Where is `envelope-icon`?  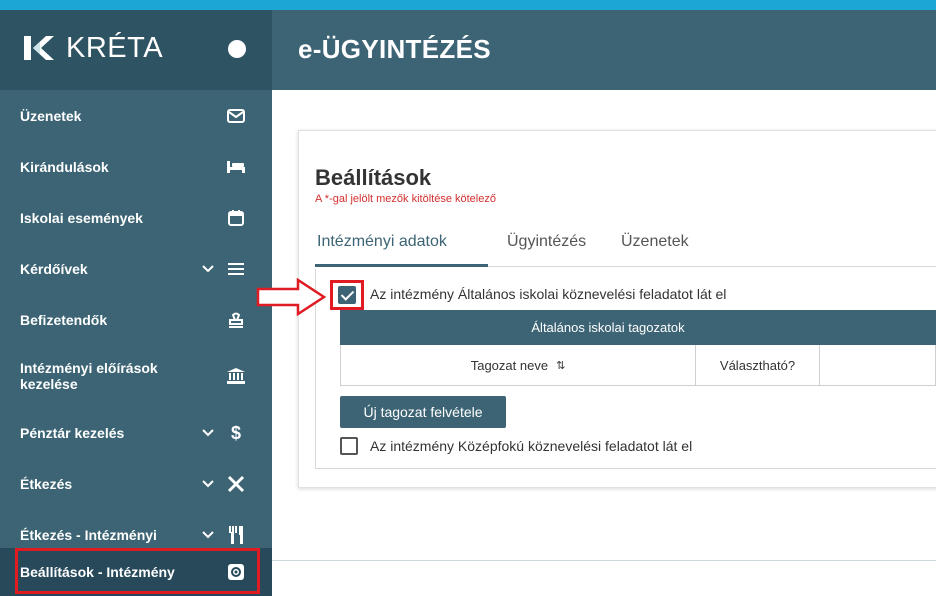 envelope-icon is located at coordinates (236, 116).